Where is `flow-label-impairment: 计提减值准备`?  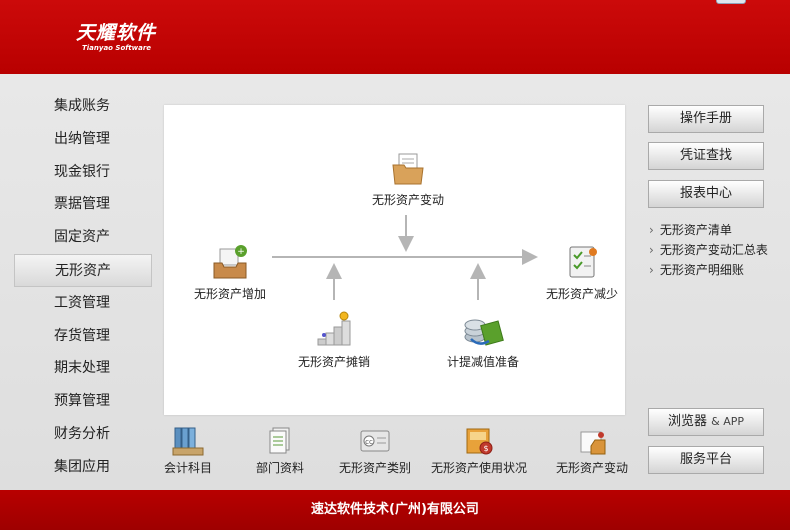 flow-label-impairment: 计提减值准备 is located at coordinates (482, 362).